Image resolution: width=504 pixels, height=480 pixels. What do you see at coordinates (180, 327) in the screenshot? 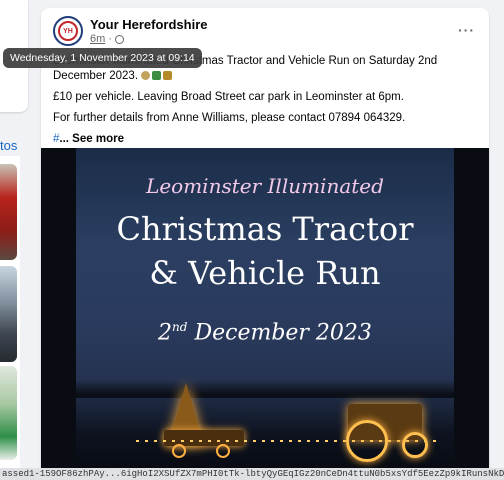
I see `poster-date-suffix: nd` at bounding box center [180, 327].